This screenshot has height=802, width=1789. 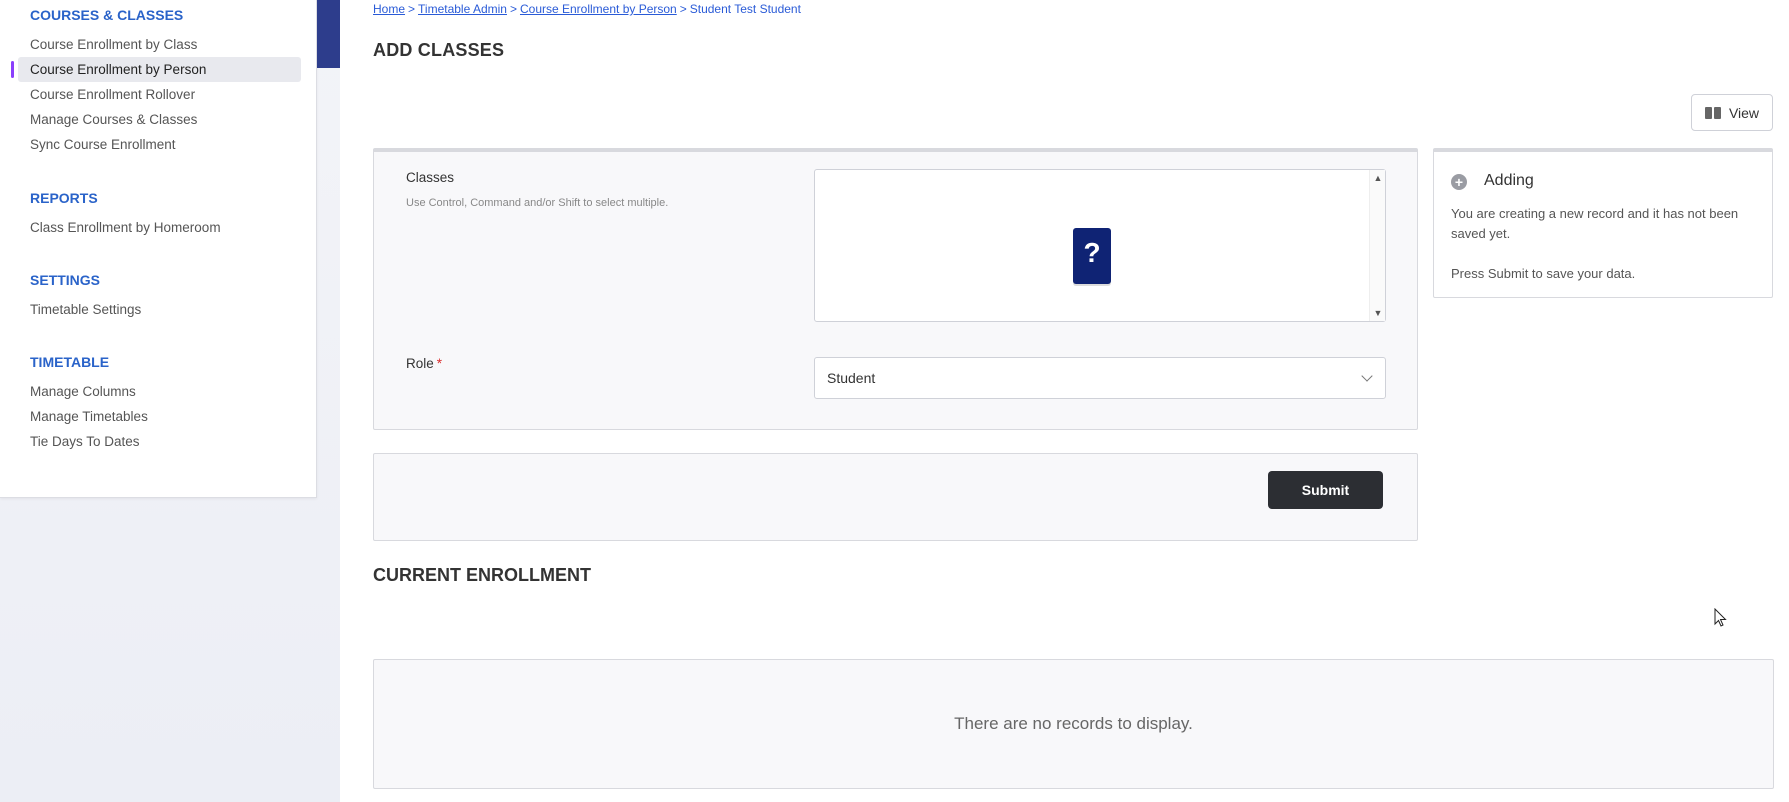 I want to click on sidebar-item-manage-columns: Manage Columns, so click(x=159, y=391).